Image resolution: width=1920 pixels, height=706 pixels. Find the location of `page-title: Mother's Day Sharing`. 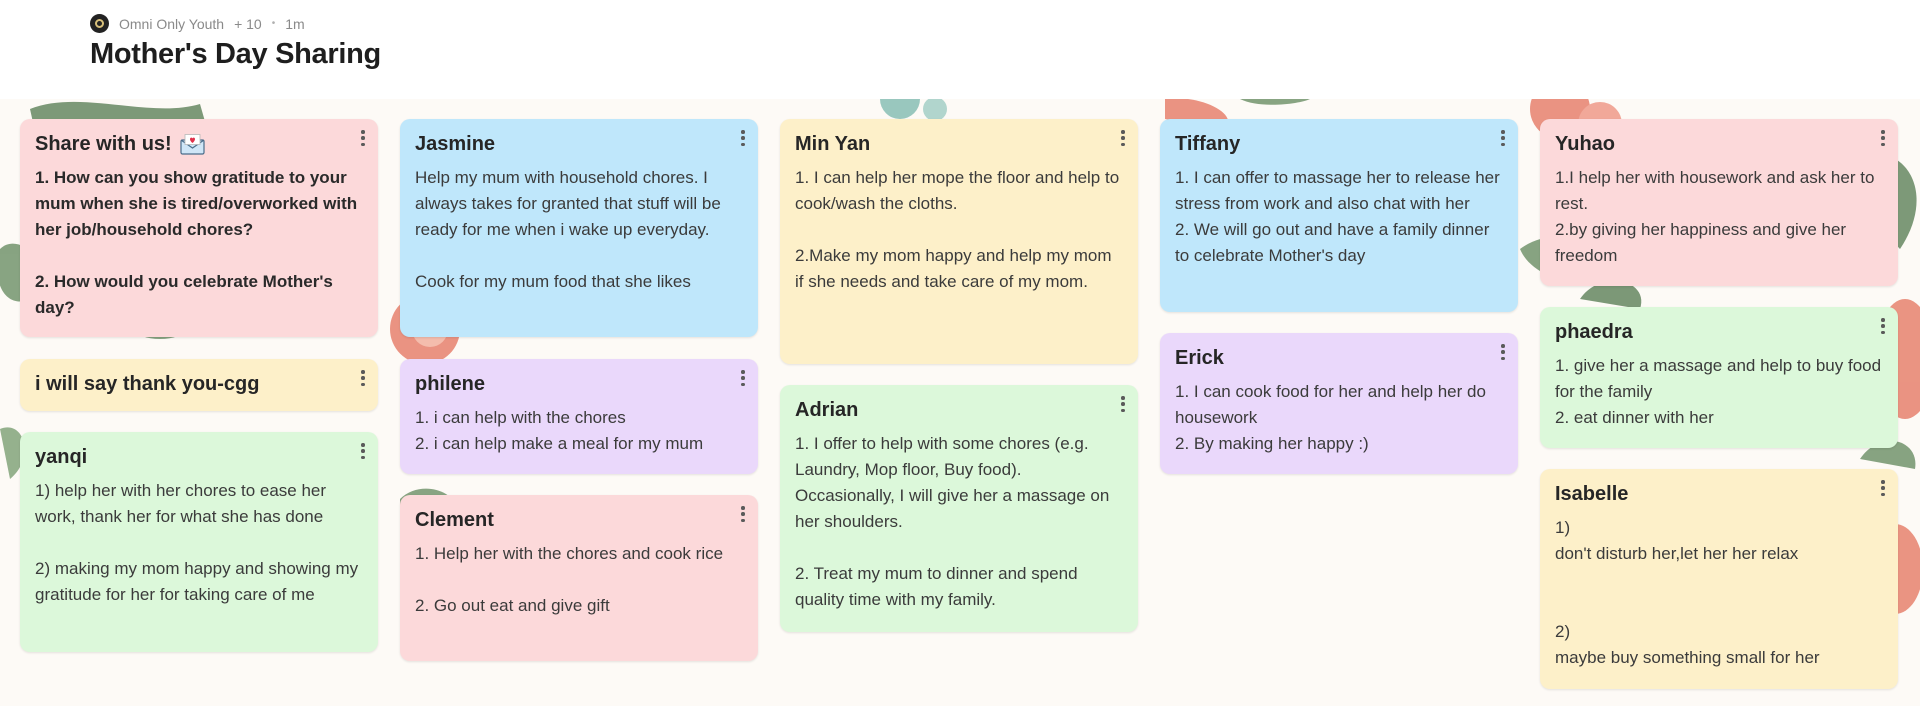

page-title: Mother's Day Sharing is located at coordinates (235, 54).